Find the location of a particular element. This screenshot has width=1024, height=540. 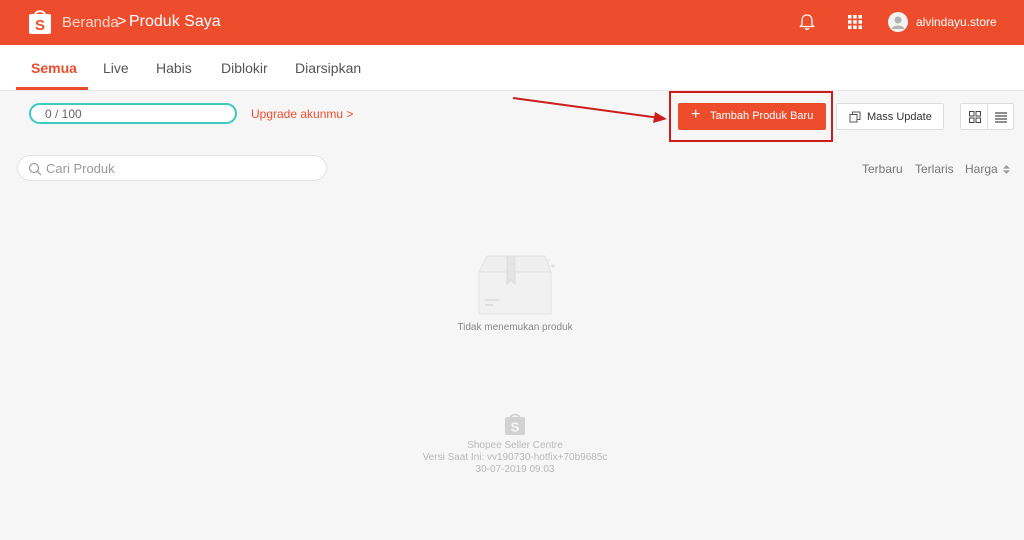

tab-diblokir: Diblokir is located at coordinates (244, 68).